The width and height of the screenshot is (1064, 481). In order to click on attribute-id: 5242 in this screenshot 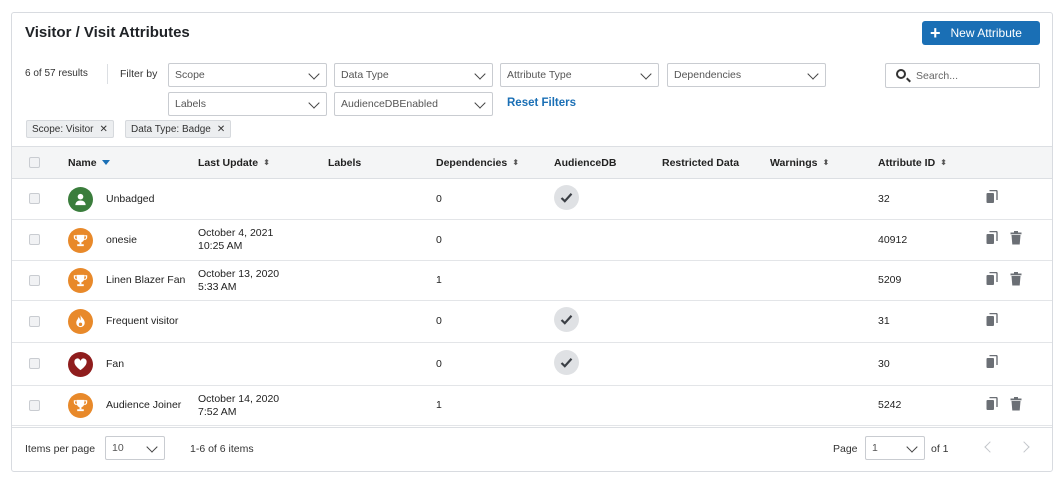, I will do `click(890, 405)`.